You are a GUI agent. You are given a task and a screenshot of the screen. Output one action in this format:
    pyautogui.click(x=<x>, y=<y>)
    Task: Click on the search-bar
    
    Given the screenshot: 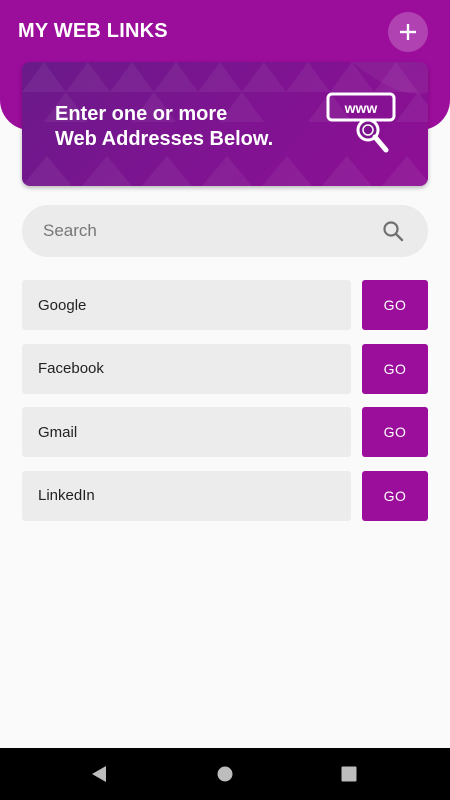 What is the action you would take?
    pyautogui.click(x=225, y=231)
    